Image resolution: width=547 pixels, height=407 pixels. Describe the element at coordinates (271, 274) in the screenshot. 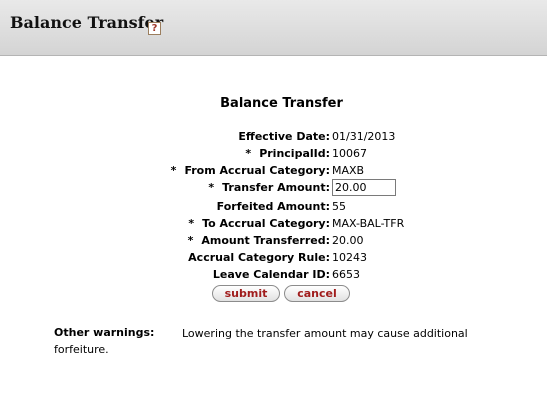

I see `leave-calendar-id-label: Leave Calendar ID:` at that location.